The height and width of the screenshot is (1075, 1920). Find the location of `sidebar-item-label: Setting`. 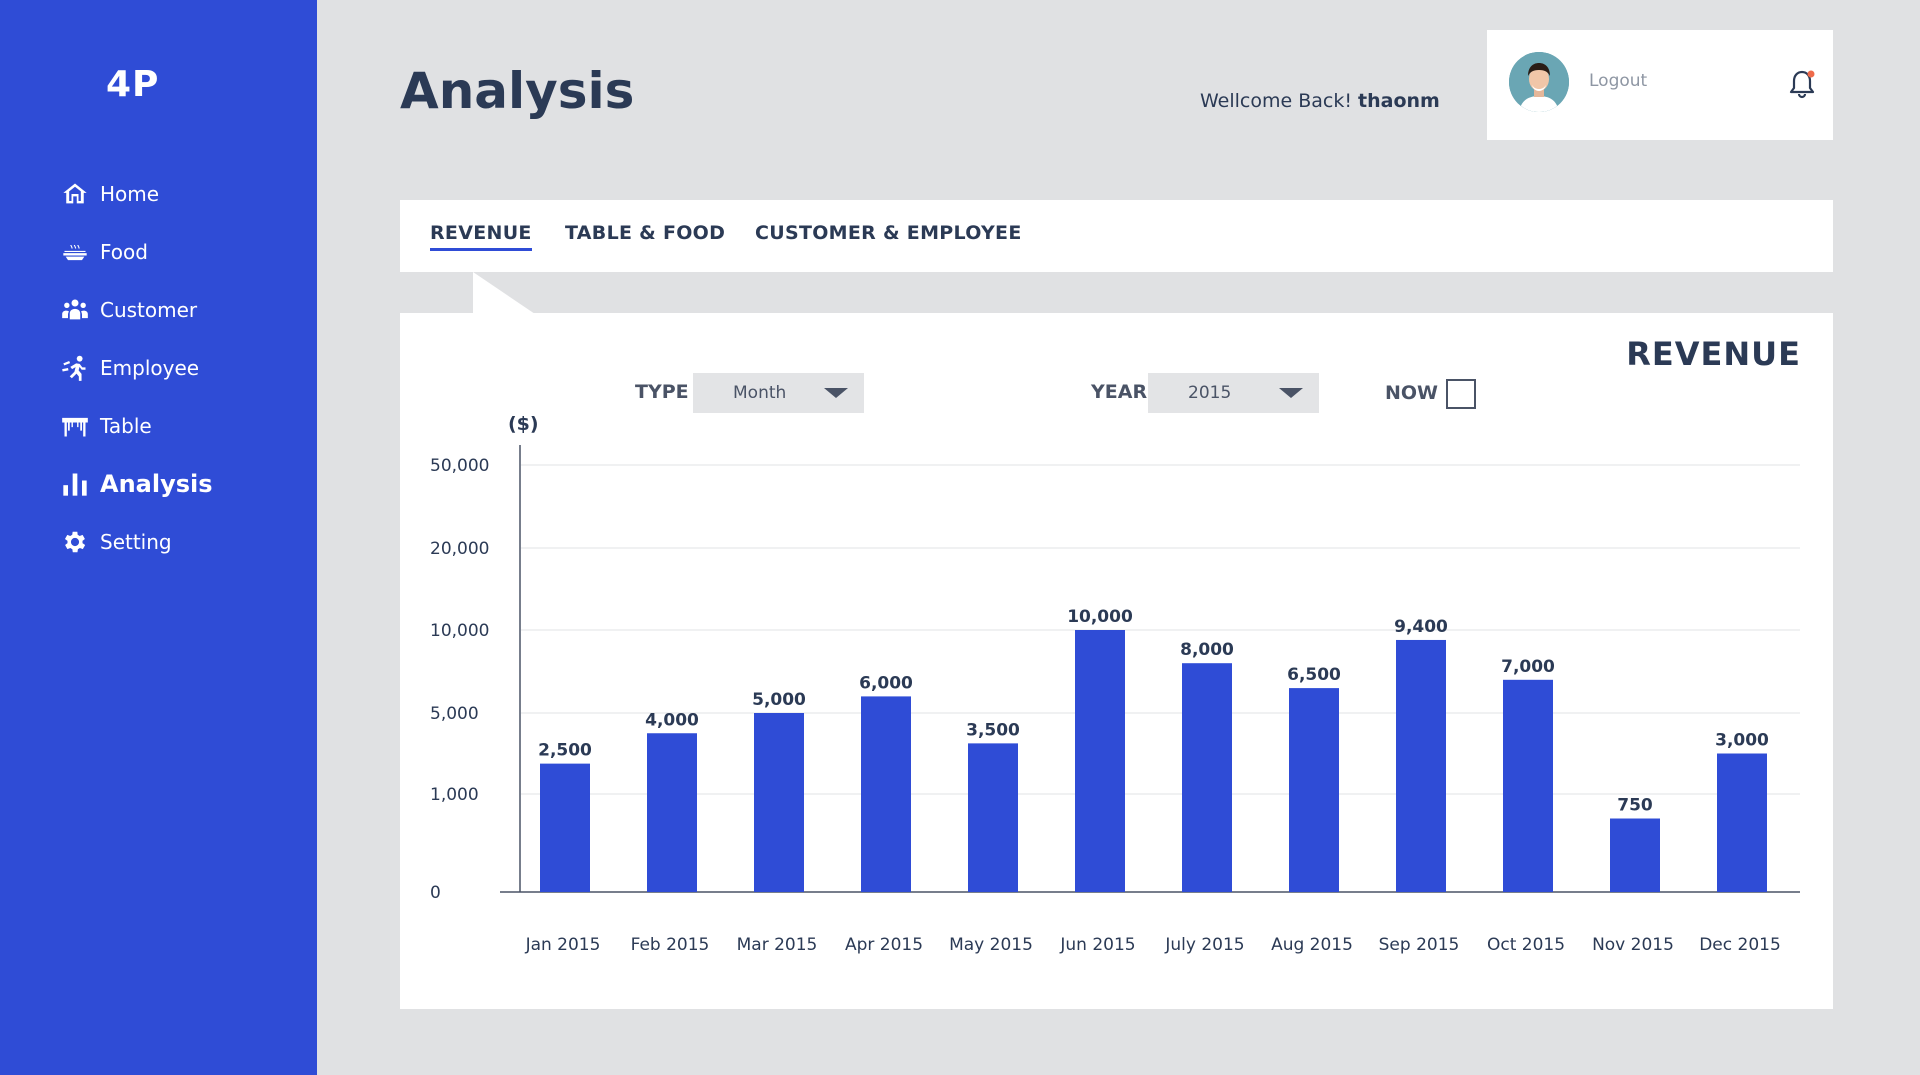

sidebar-item-label: Setting is located at coordinates (136, 542).